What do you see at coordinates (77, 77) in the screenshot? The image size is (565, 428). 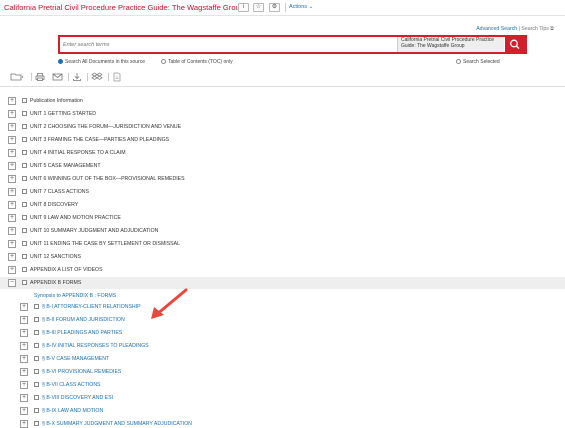 I see `download-icon` at bounding box center [77, 77].